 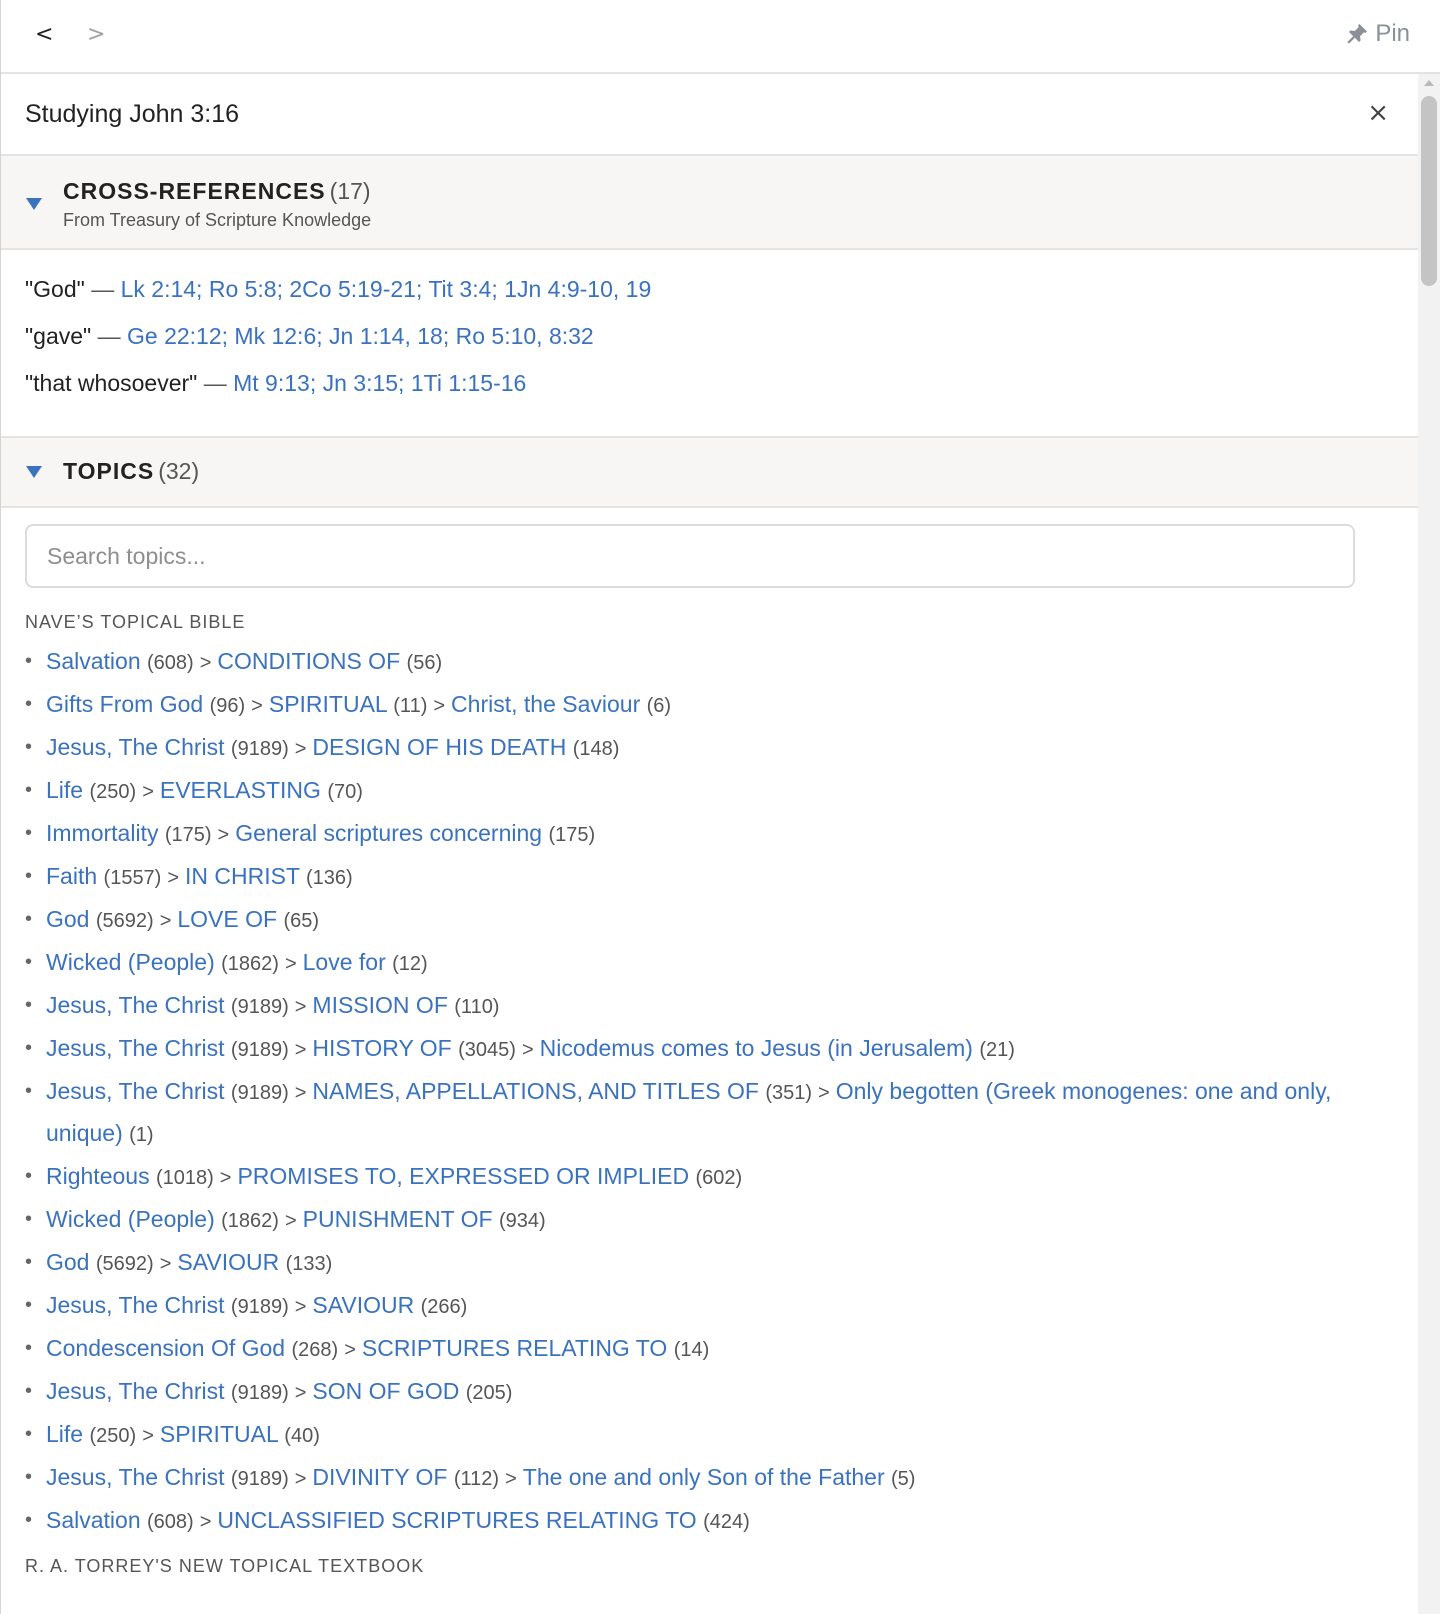 I want to click on scrollbar-thumb, so click(x=1429, y=191).